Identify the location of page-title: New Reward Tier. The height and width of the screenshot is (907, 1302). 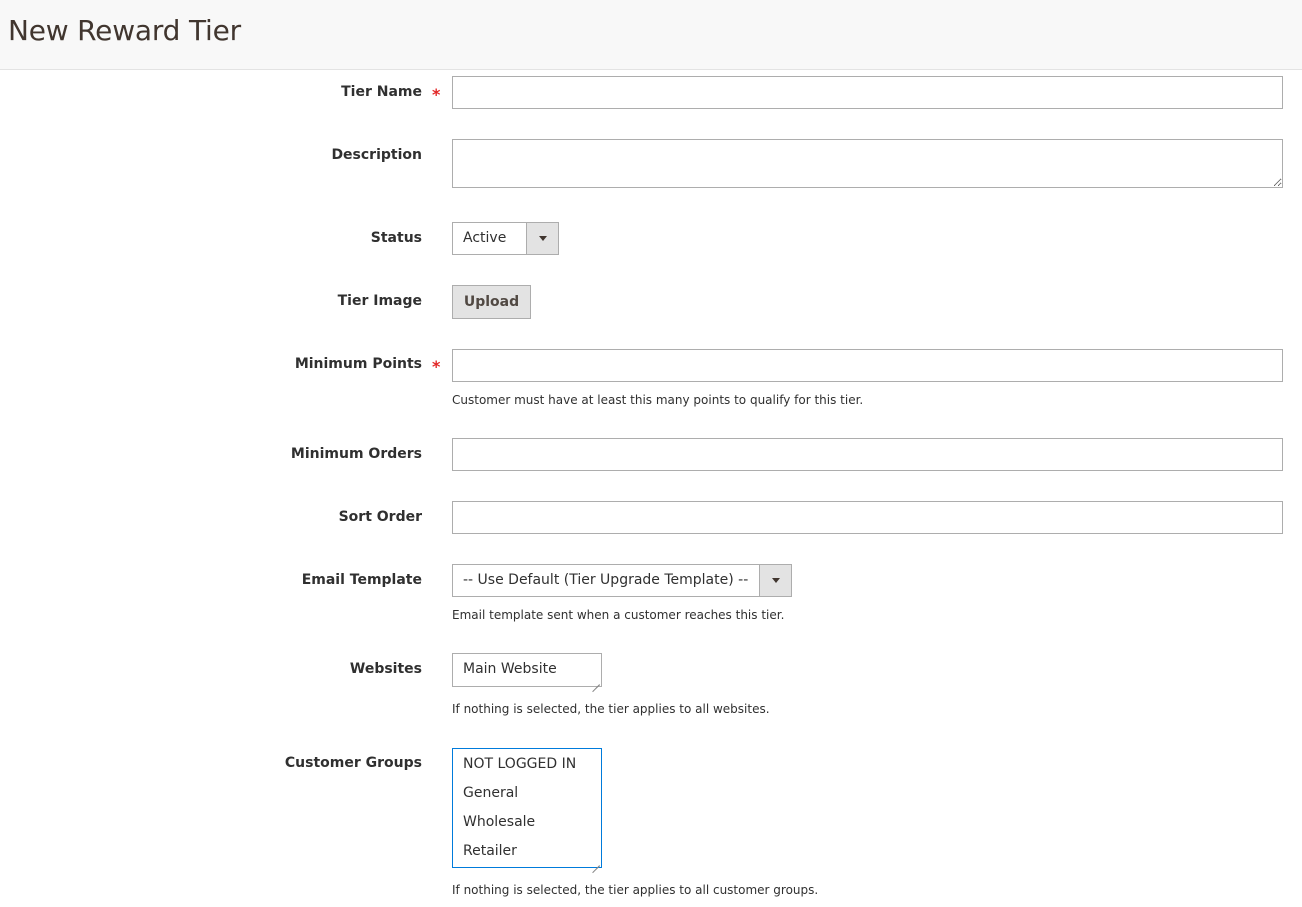
(124, 30).